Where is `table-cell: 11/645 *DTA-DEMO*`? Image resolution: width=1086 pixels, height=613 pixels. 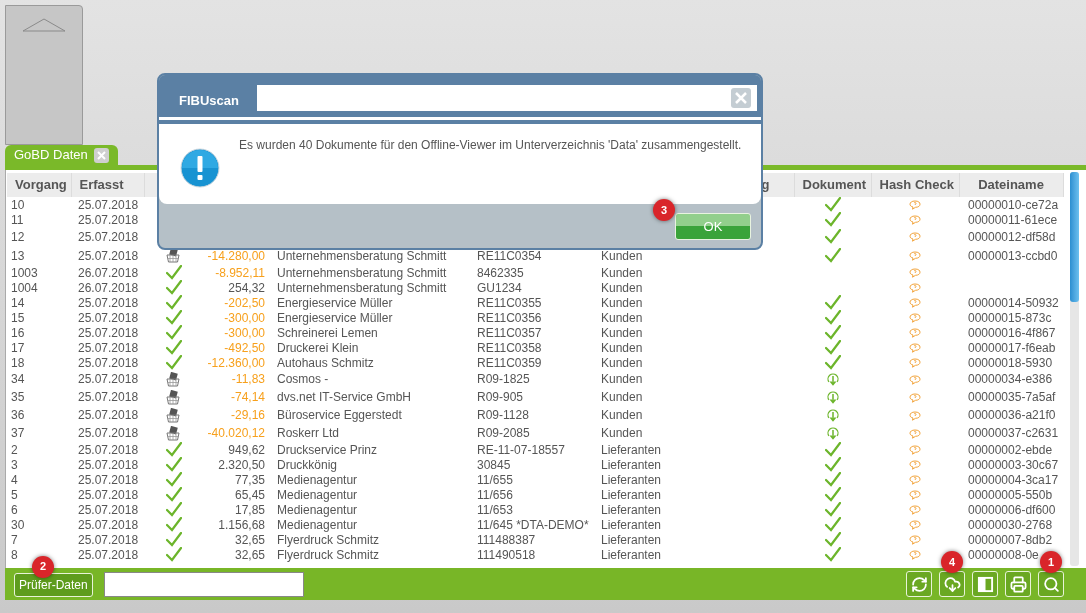 table-cell: 11/645 *DTA-DEMO* is located at coordinates (533, 524).